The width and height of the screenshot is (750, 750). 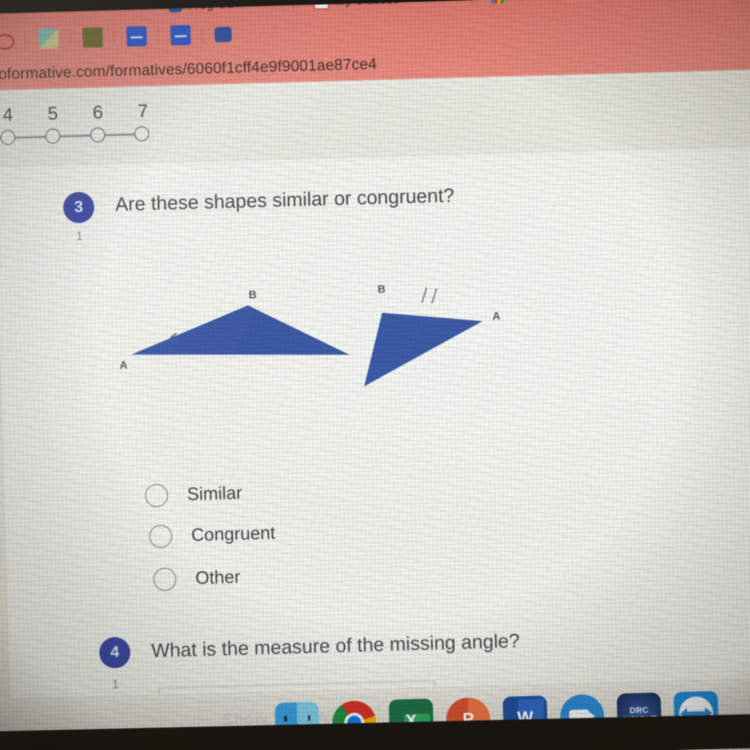 What do you see at coordinates (496, 316) in the screenshot?
I see `triangle-2-vertex-a: A` at bounding box center [496, 316].